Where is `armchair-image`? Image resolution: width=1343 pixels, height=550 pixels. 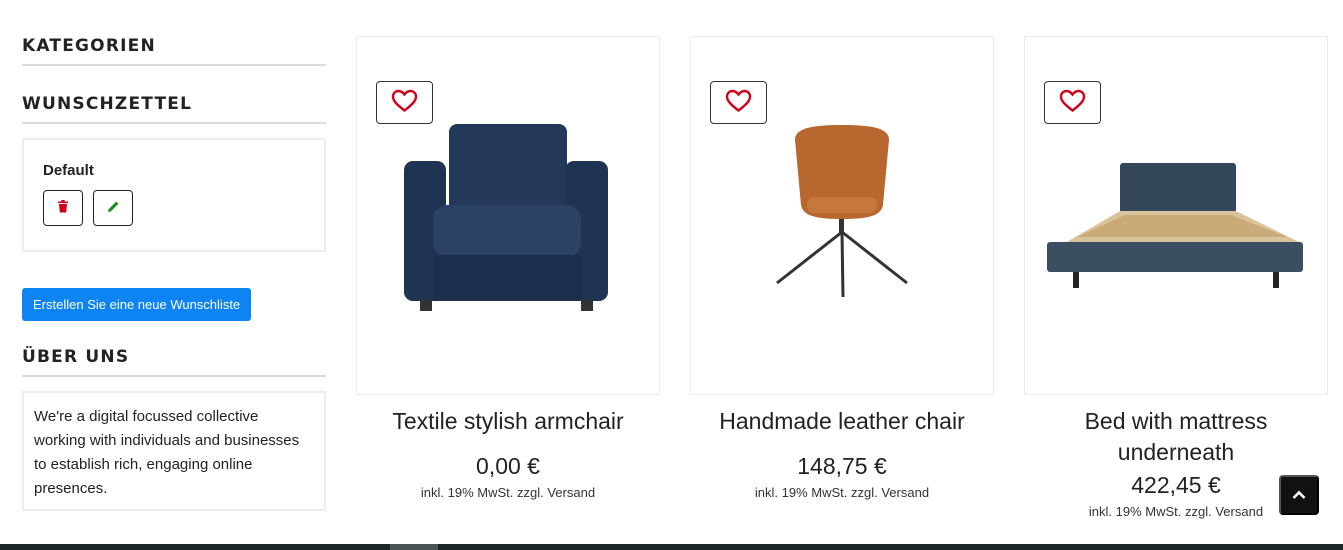
armchair-image is located at coordinates (506, 217).